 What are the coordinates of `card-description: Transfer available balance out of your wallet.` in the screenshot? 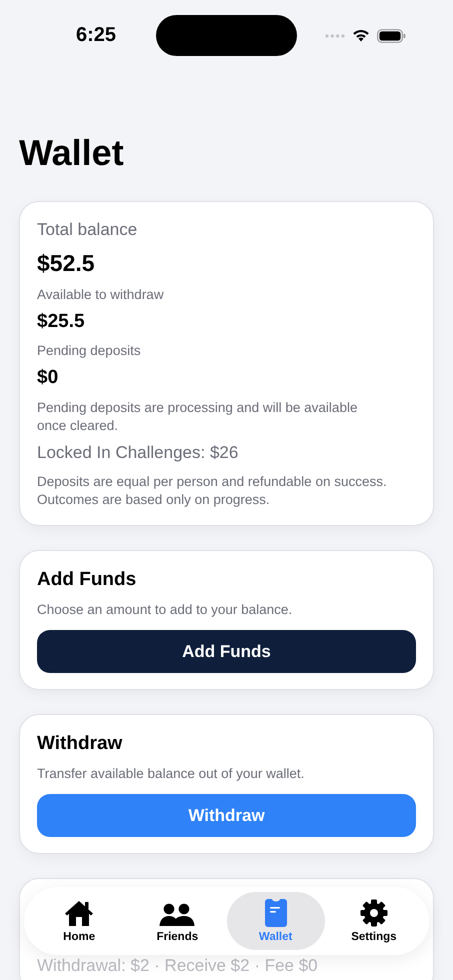 It's located at (171, 773).